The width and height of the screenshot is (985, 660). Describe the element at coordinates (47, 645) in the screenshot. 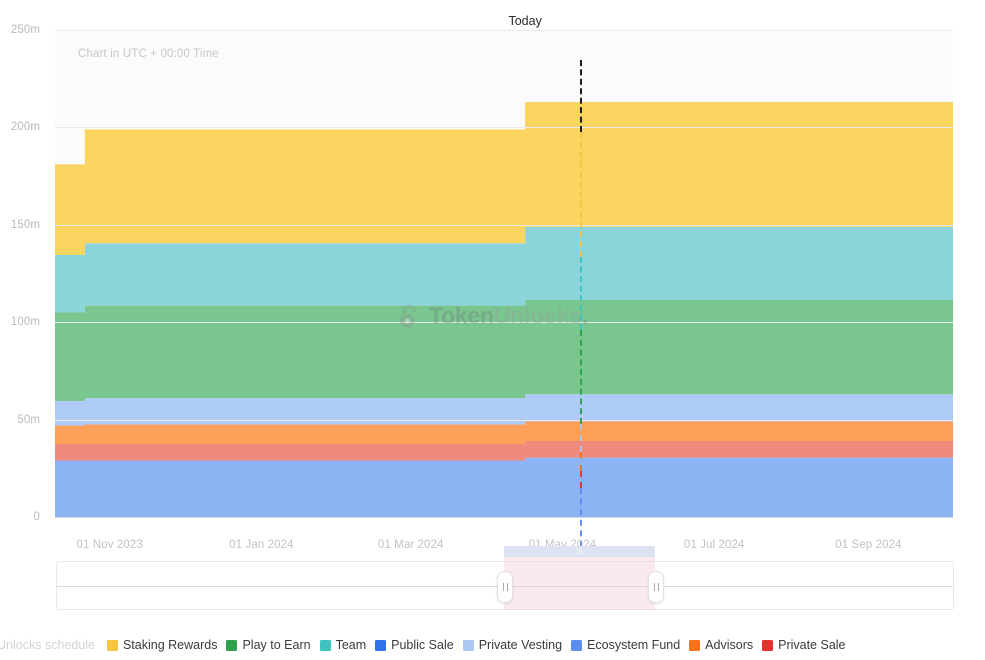

I see `legend-title: Unlocks schedule` at that location.